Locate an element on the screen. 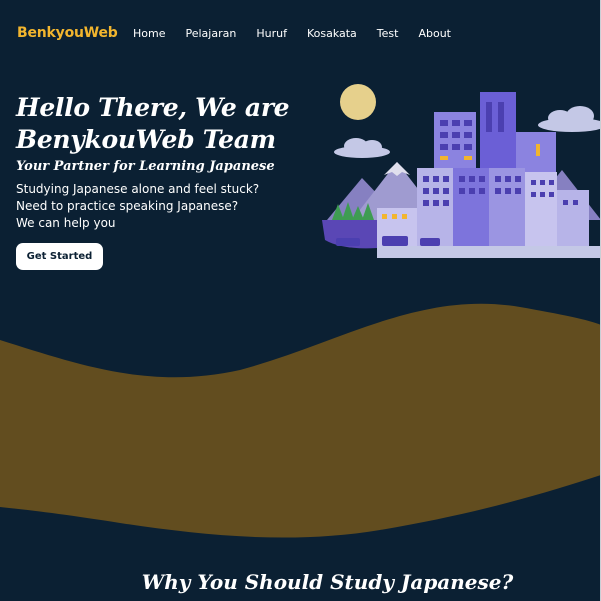 This screenshot has height=601, width=601. hero-line-3: We can help you is located at coordinates (66, 223).